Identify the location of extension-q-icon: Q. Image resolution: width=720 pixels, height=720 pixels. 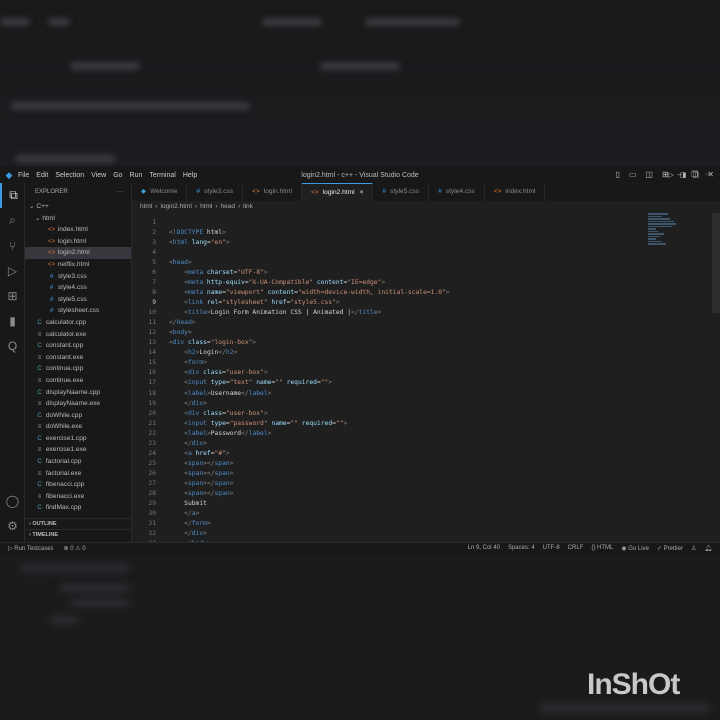
(12, 345).